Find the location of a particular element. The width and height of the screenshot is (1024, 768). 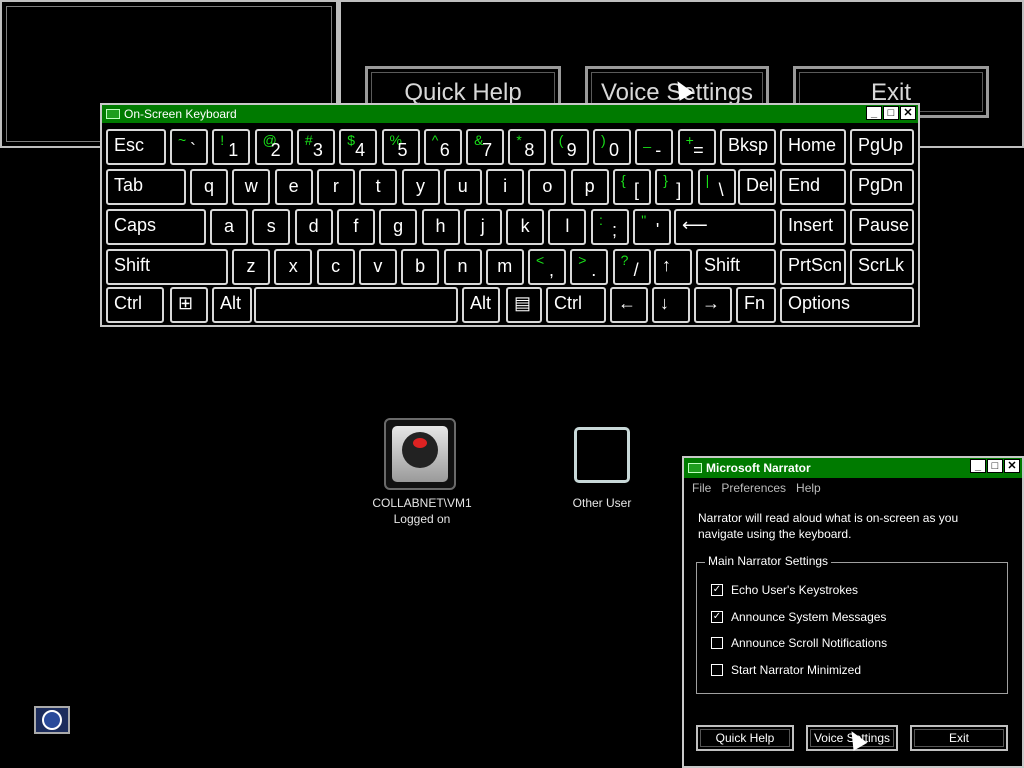

key-scrlk: ScrLk is located at coordinates (882, 267).